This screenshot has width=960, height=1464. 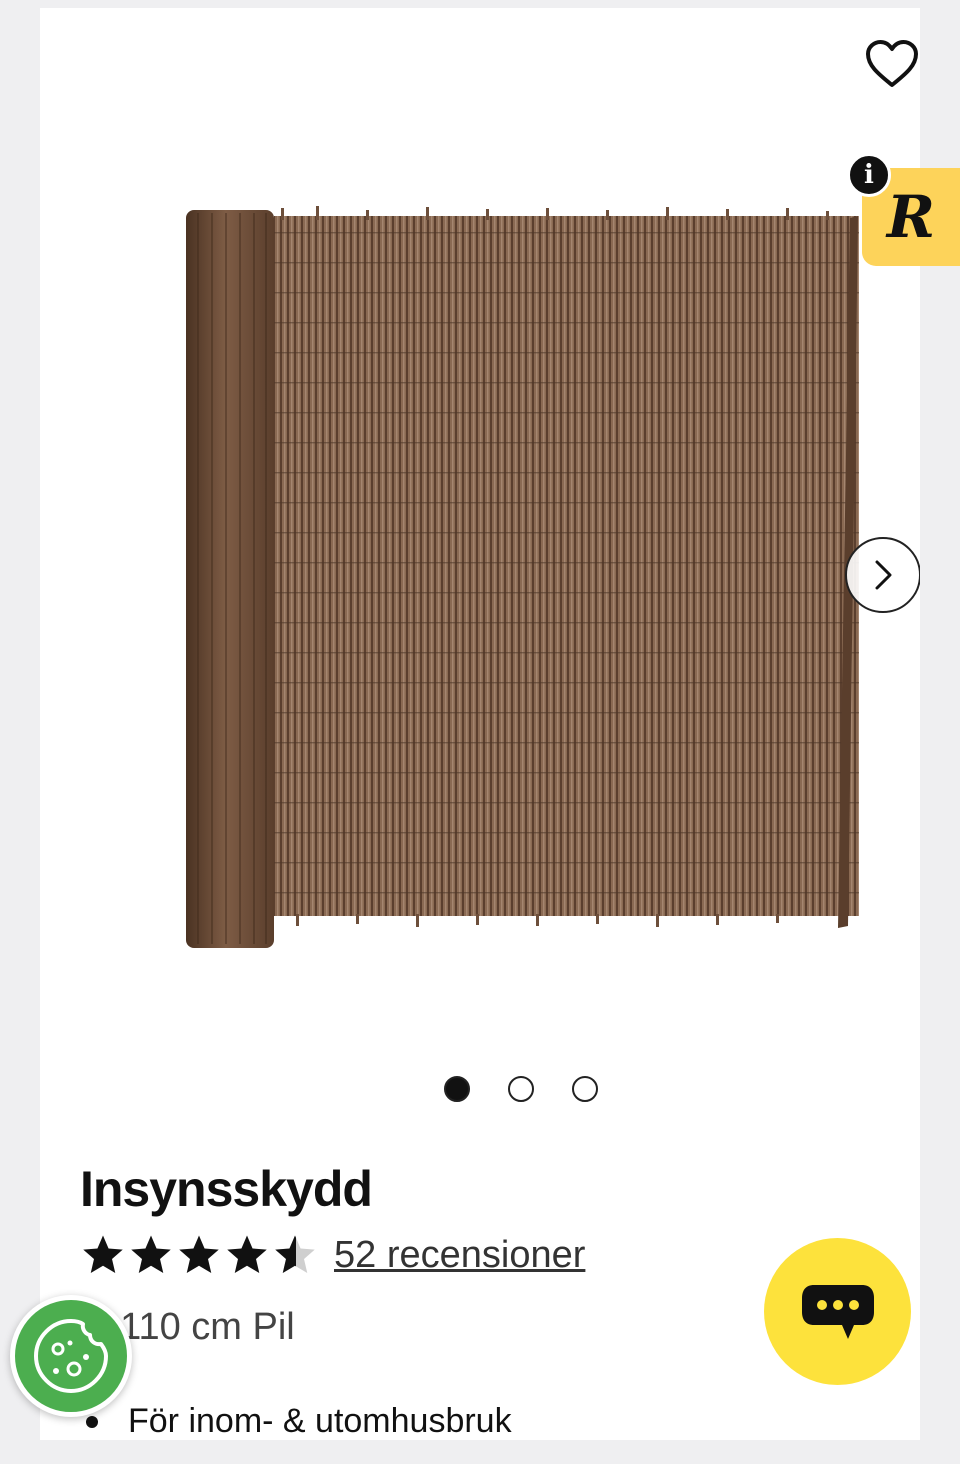 I want to click on bullet-icon, so click(x=92, y=1421).